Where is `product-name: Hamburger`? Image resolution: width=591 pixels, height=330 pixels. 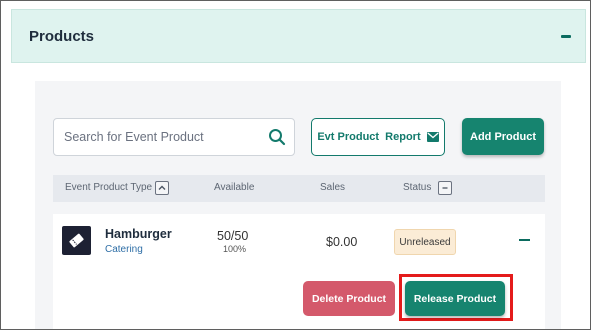
product-name: Hamburger is located at coordinates (138, 234).